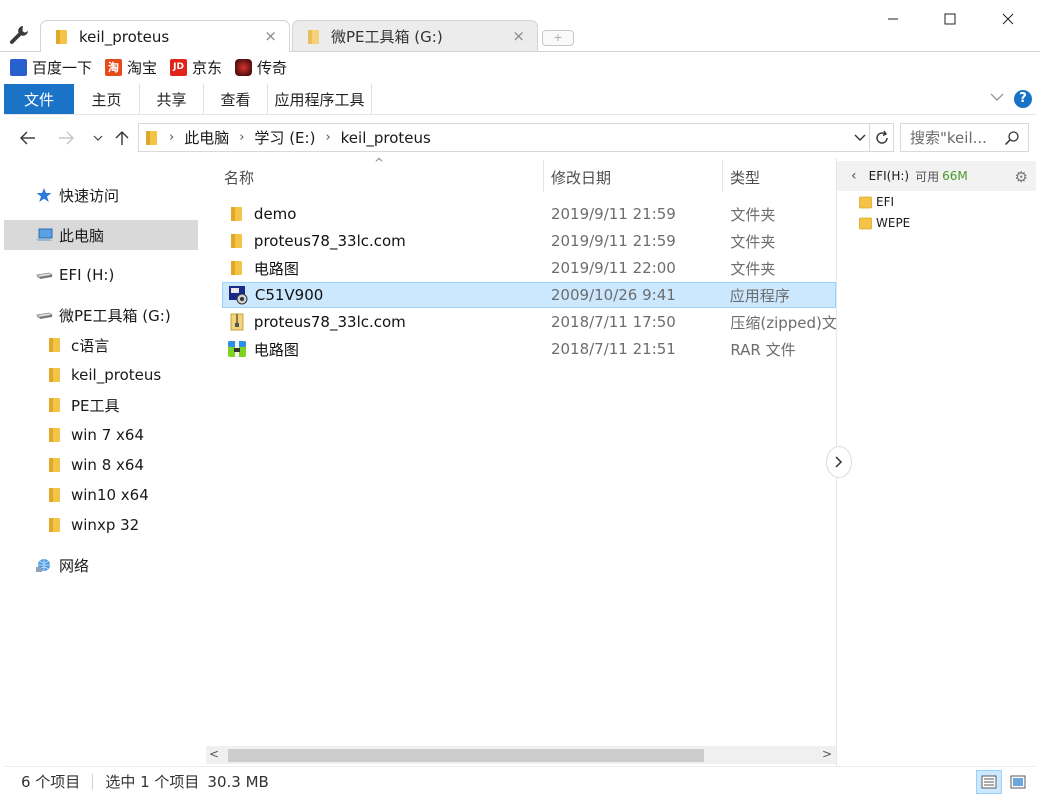 The width and height of the screenshot is (1040, 799). What do you see at coordinates (893, 19) in the screenshot?
I see `minimize-button` at bounding box center [893, 19].